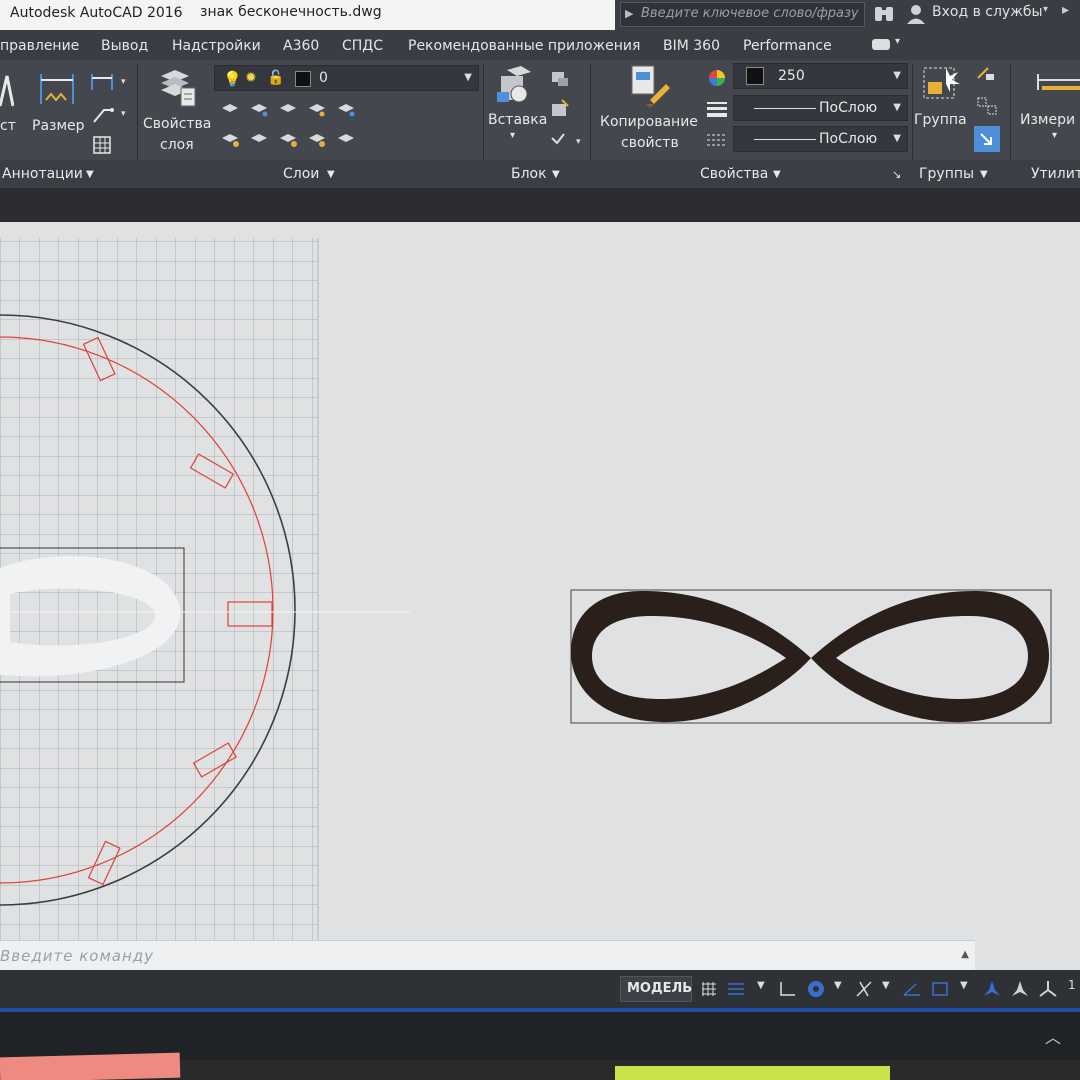 Image resolution: width=1080 pixels, height=1080 pixels. I want to click on table-icon, so click(102, 145).